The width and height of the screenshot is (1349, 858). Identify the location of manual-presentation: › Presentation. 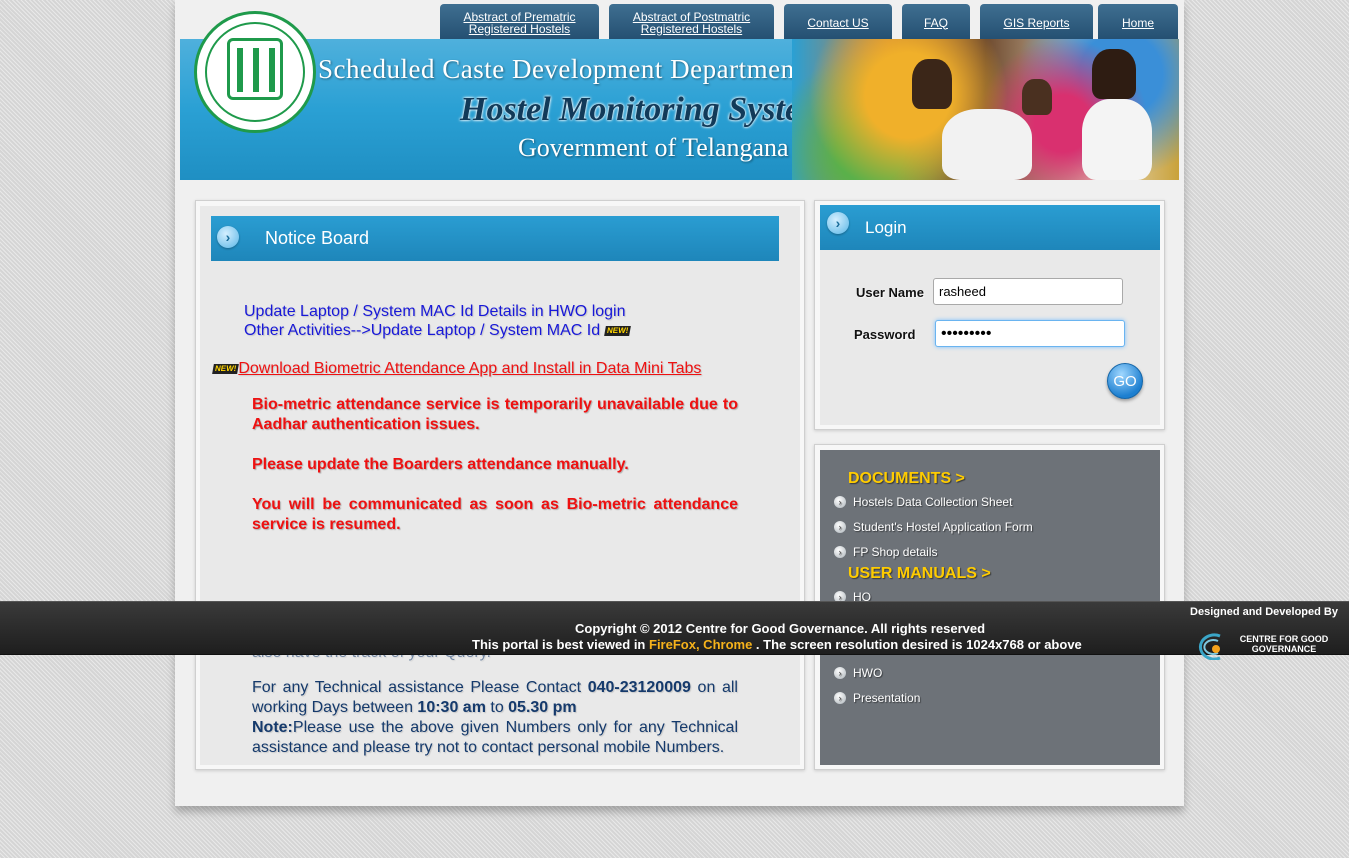
(877, 698).